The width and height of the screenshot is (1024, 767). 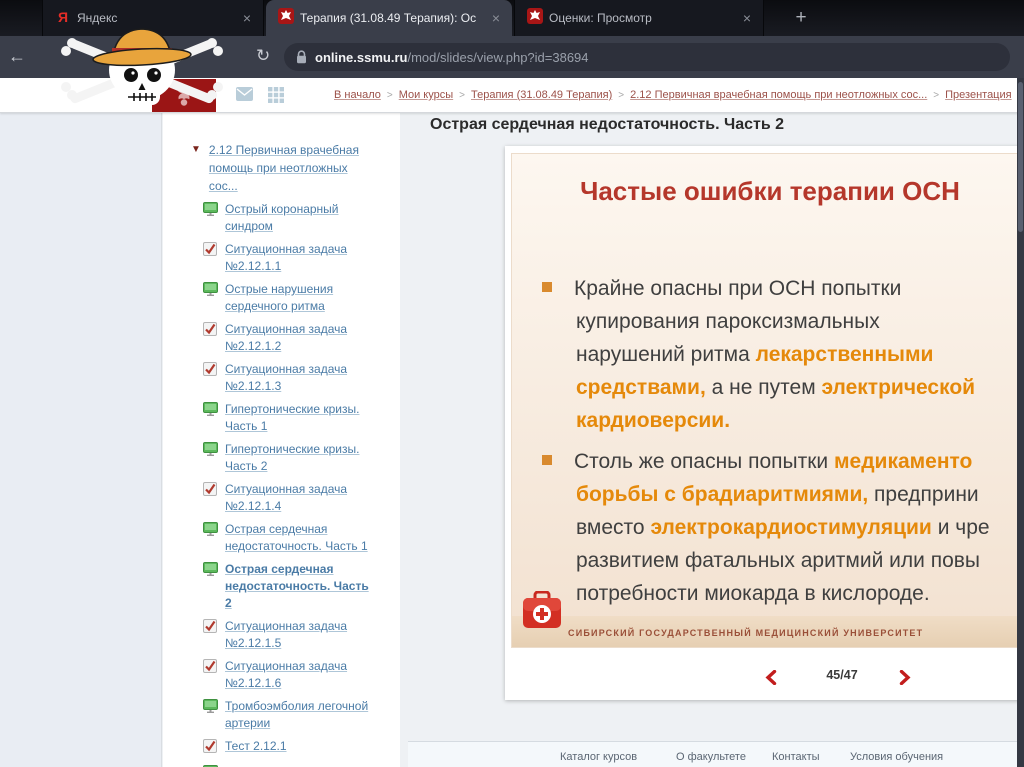 I want to click on slide-text-segment: электрической, so click(x=898, y=387).